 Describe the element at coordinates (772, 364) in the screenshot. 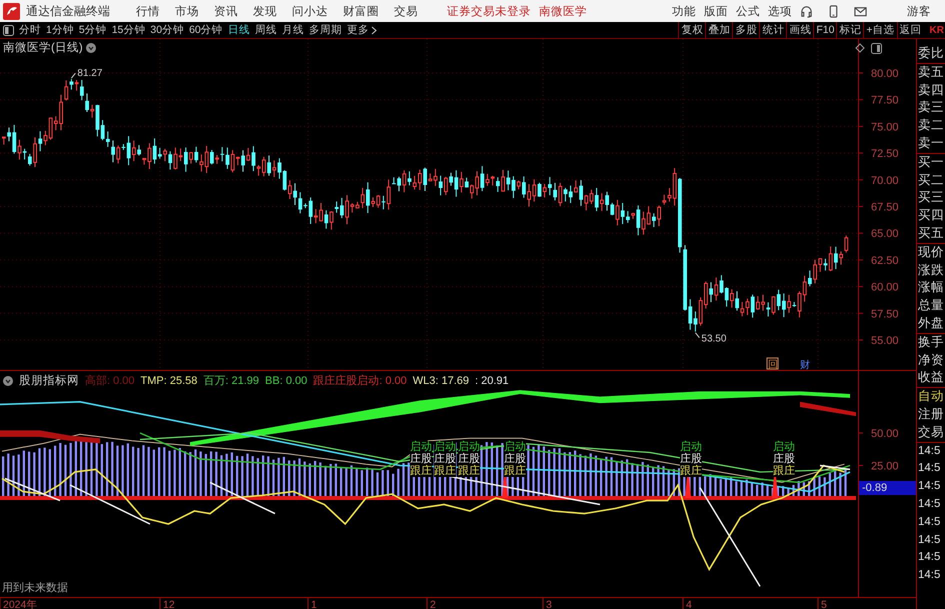

I see `event-marker: 回` at that location.